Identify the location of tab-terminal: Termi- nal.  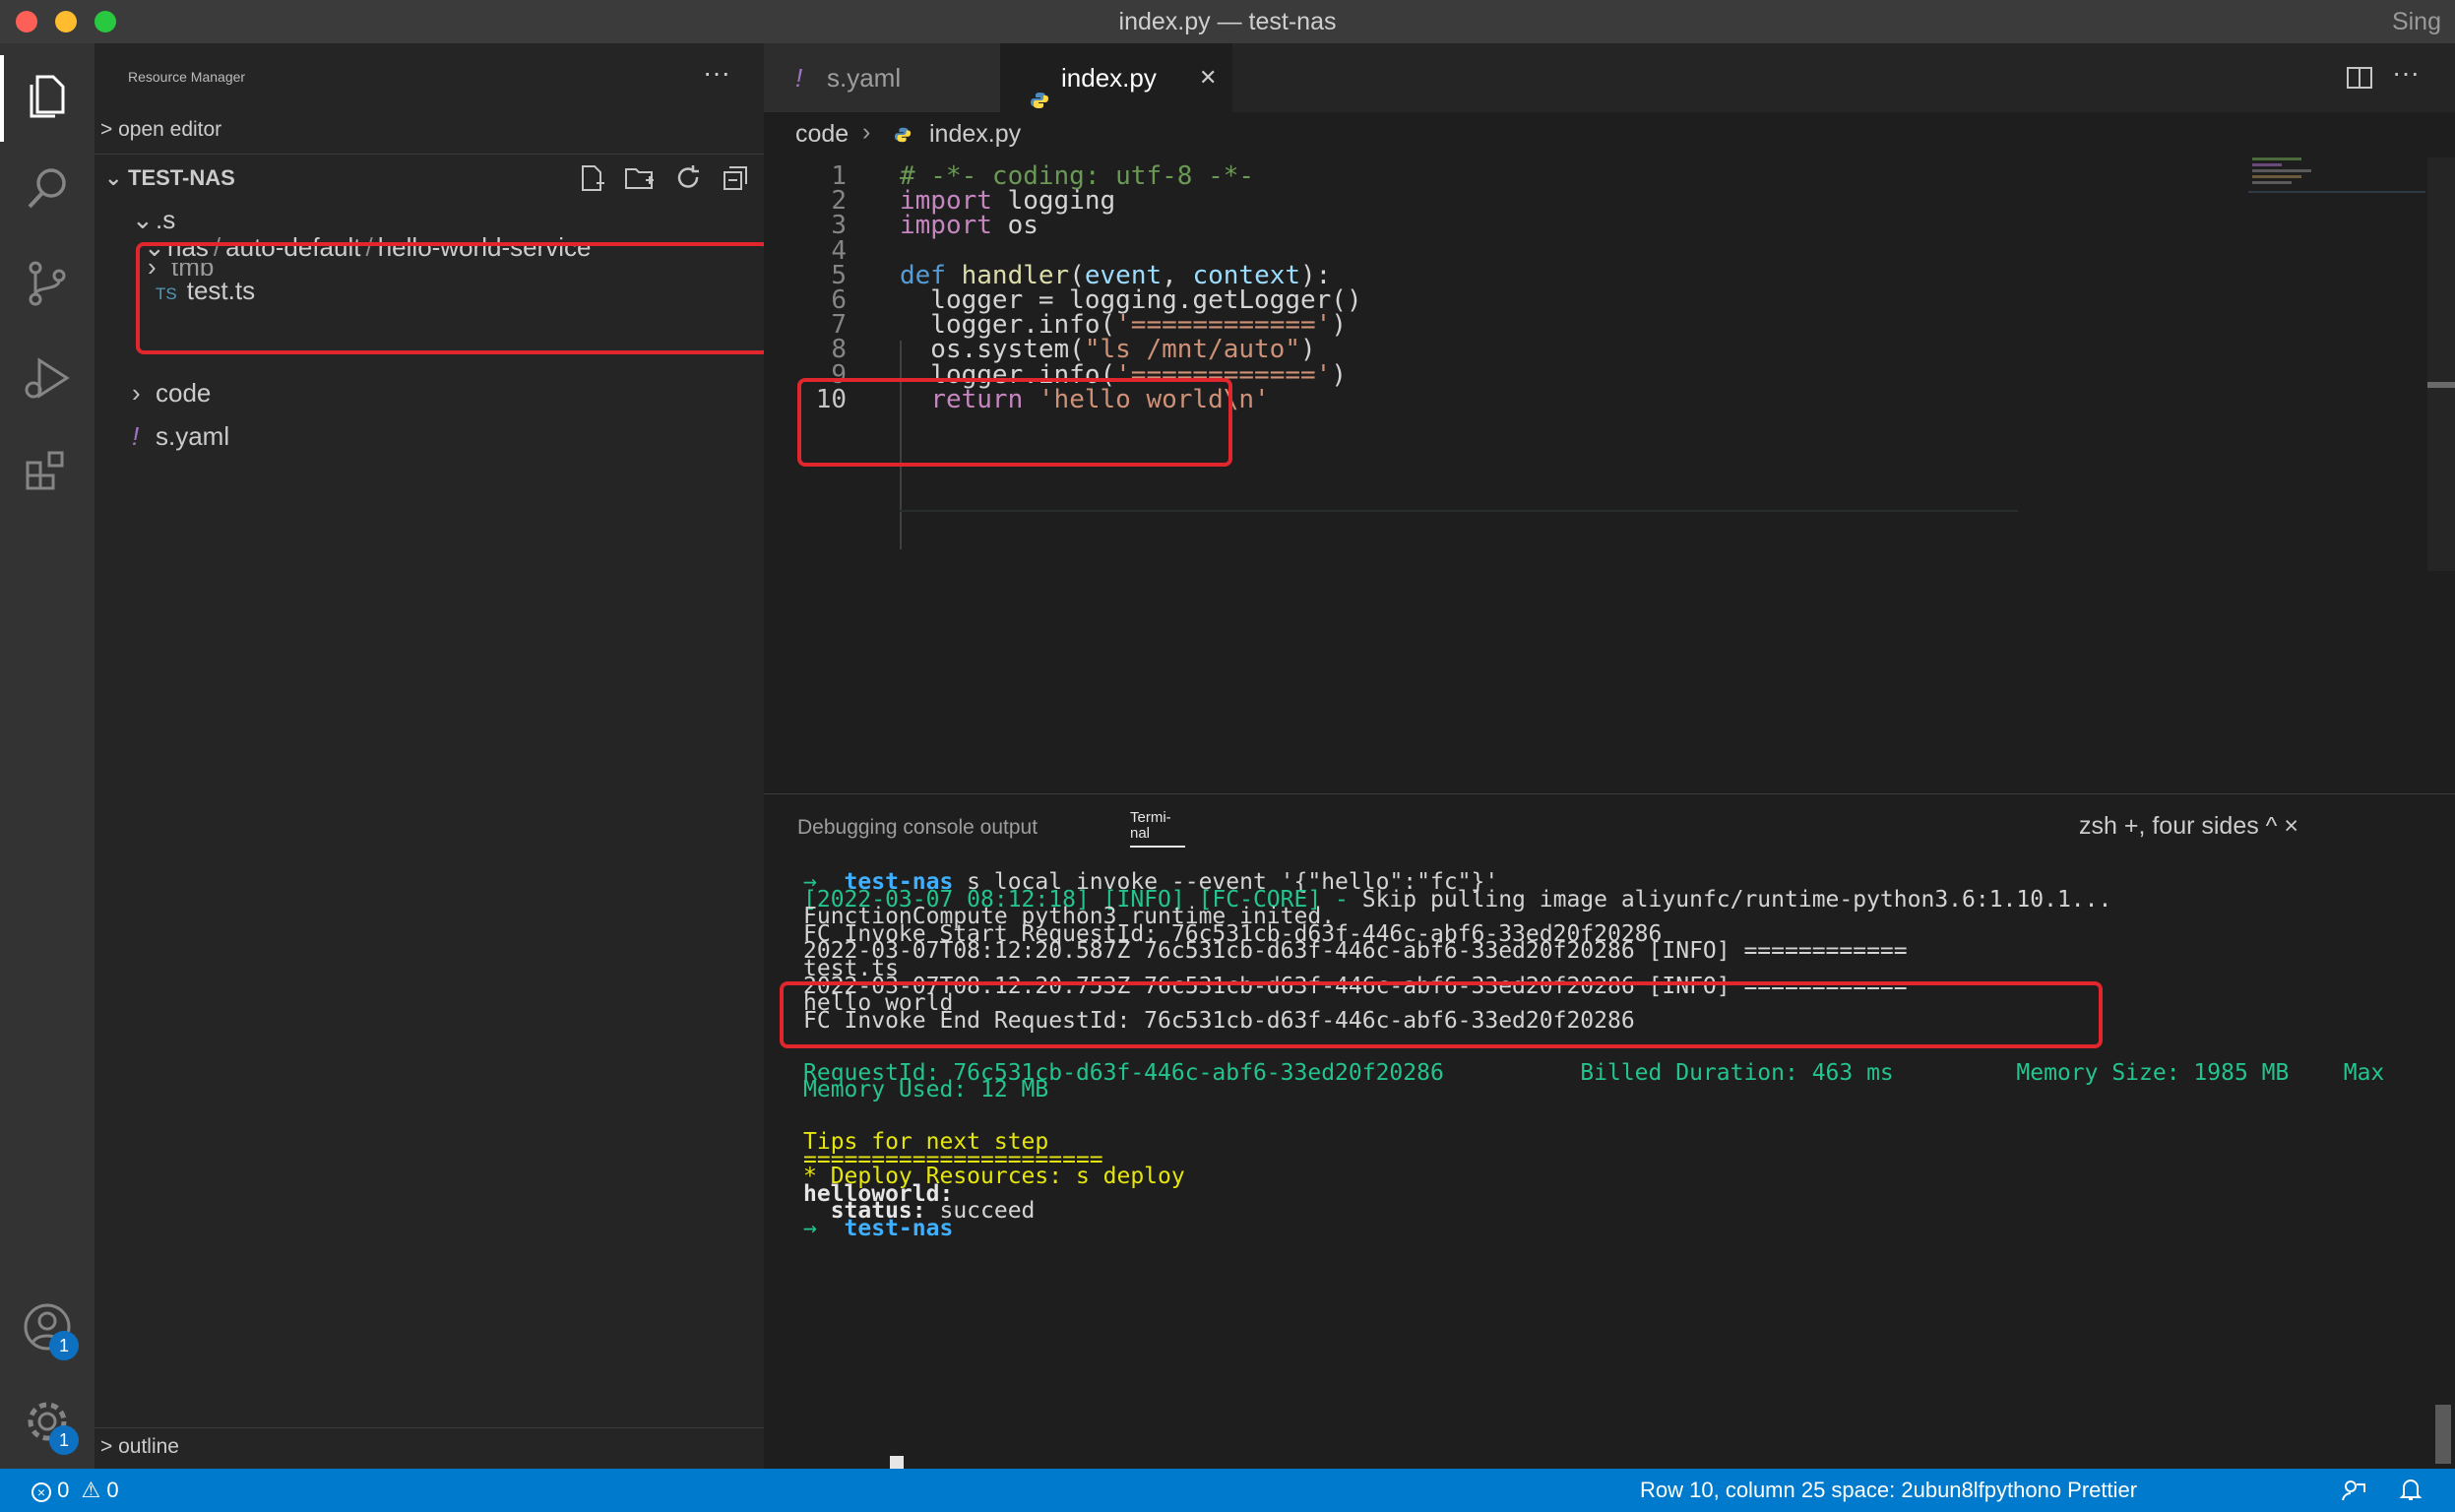
(1157, 829).